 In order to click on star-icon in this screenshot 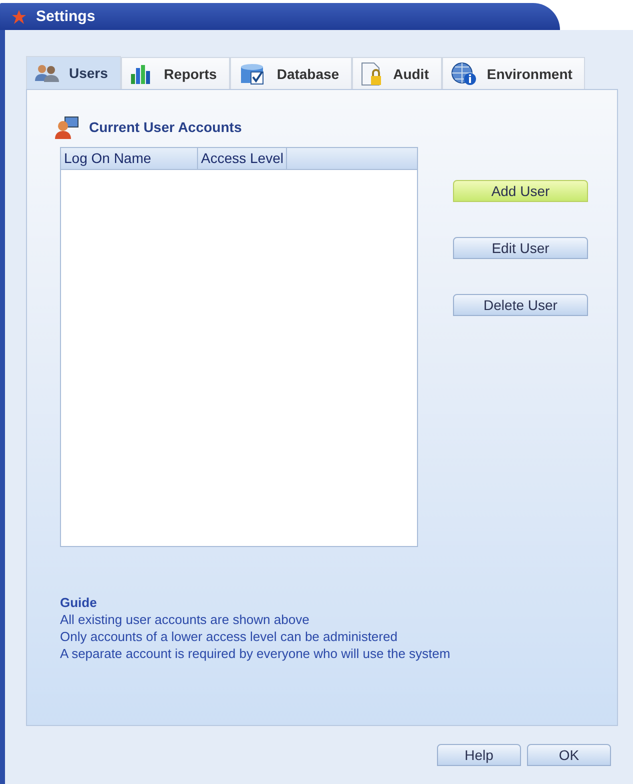, I will do `click(19, 17)`.